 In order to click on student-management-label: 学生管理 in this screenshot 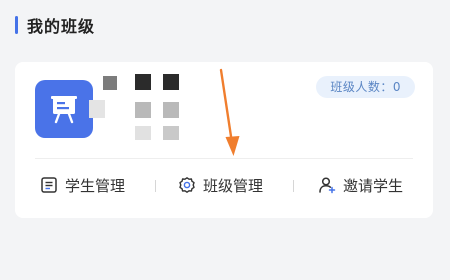, I will do `click(95, 185)`.